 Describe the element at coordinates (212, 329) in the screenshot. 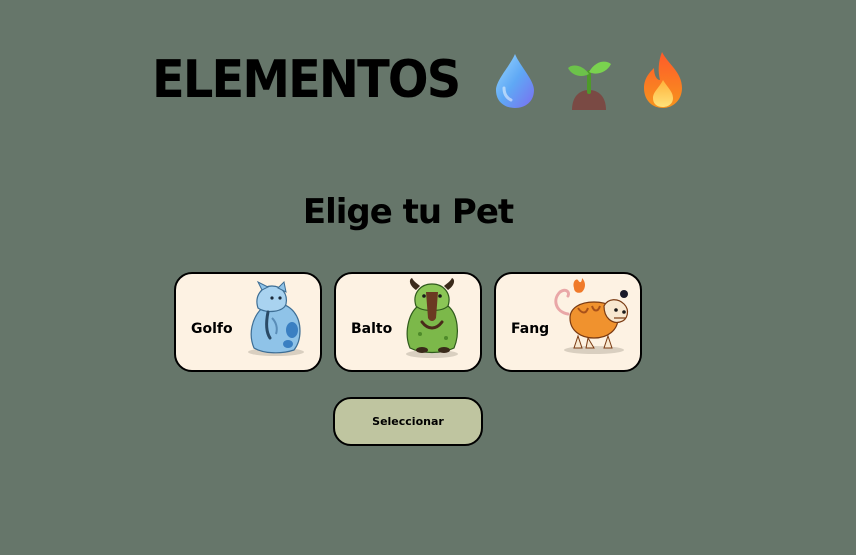

I see `pet-name-golfo: Golfo` at that location.